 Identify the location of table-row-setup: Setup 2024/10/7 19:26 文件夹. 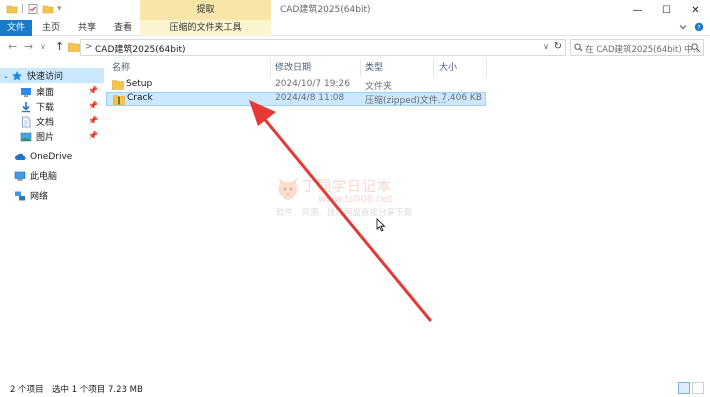
(296, 85).